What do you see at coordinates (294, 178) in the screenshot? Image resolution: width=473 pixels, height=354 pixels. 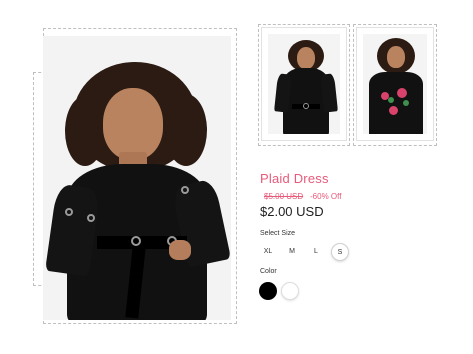 I see `product-title: Plaid Dress` at bounding box center [294, 178].